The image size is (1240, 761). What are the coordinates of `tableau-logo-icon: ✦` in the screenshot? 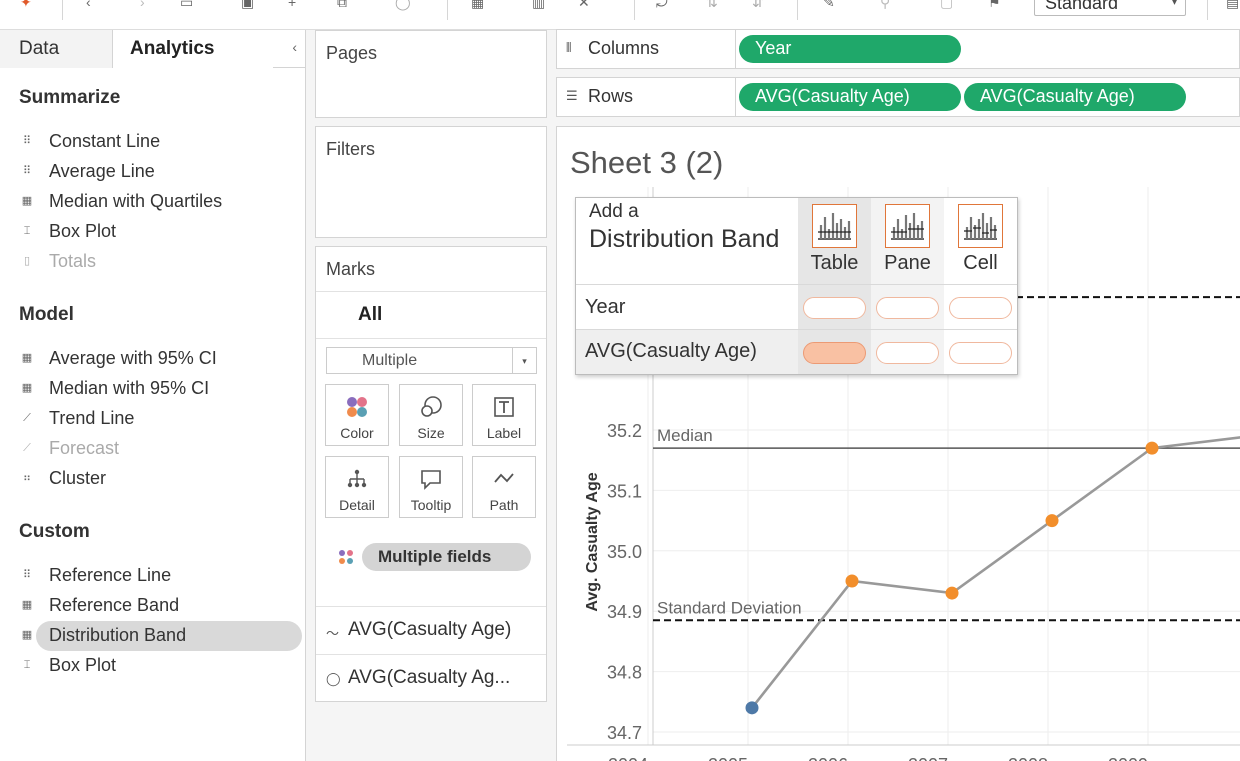 It's located at (26, 5).